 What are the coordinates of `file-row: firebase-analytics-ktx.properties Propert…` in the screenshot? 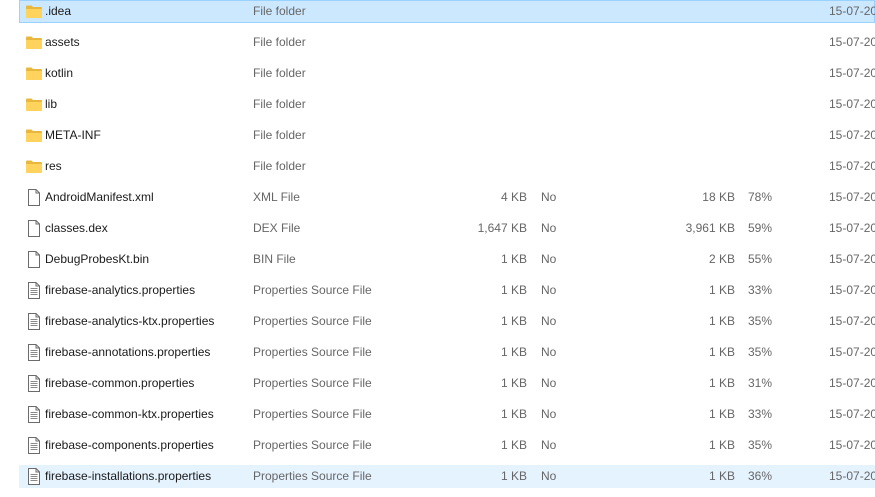 It's located at (447, 321).